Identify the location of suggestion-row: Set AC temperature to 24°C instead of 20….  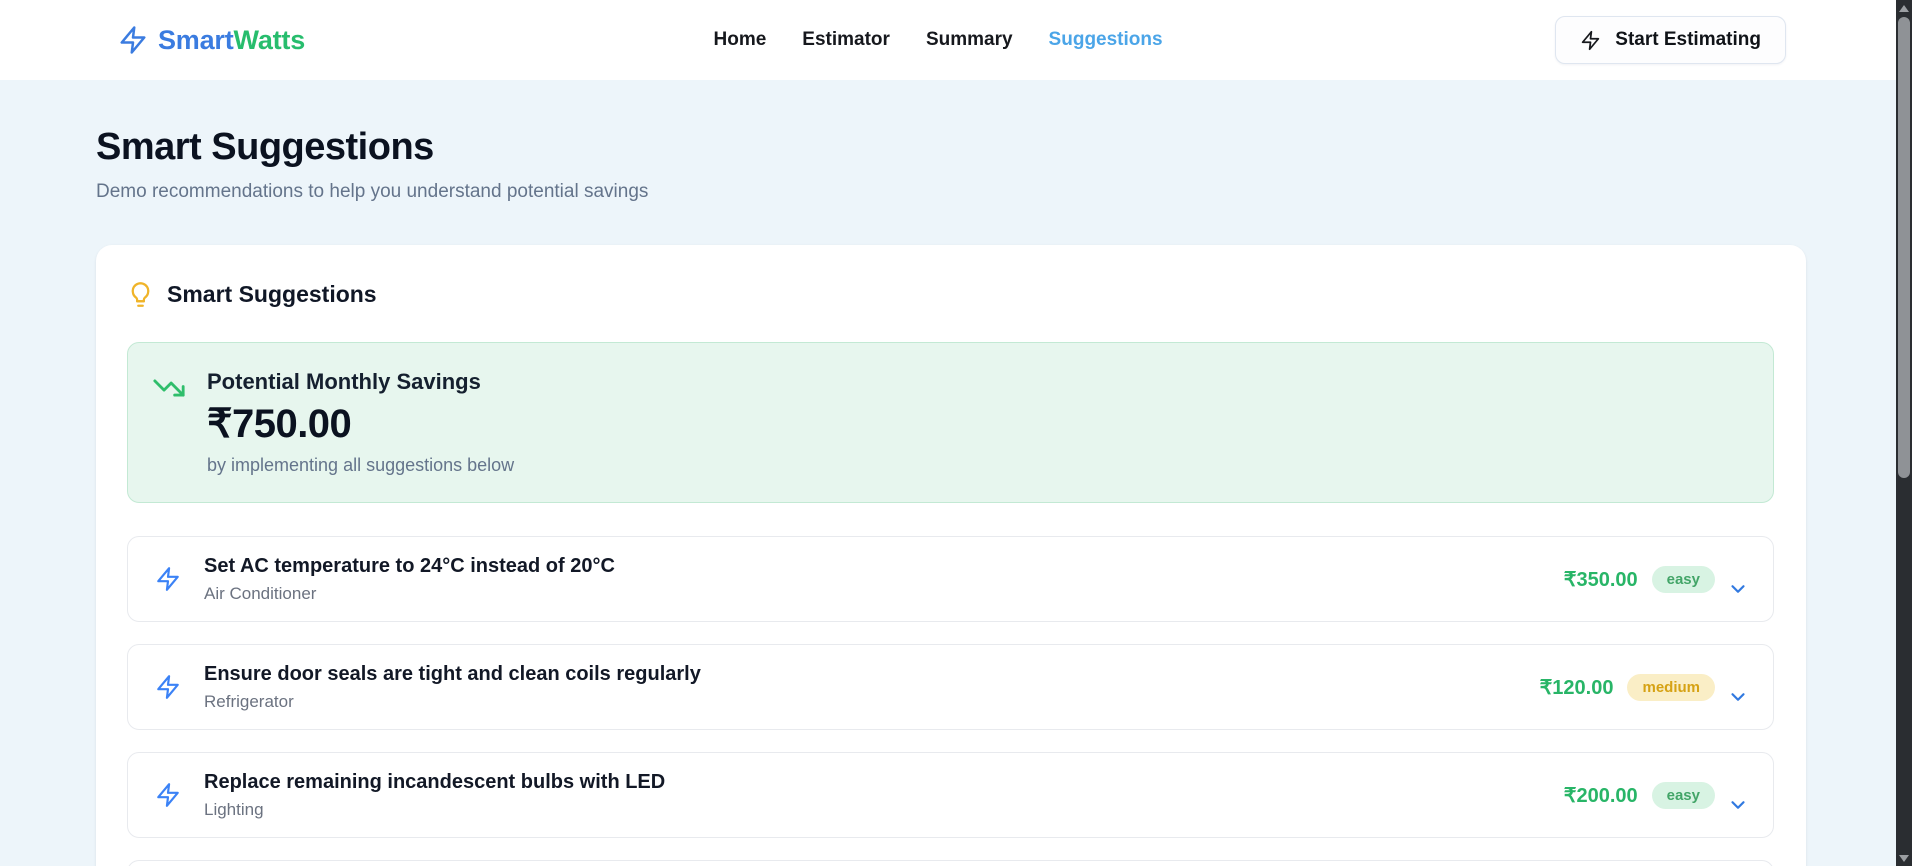
(950, 579).